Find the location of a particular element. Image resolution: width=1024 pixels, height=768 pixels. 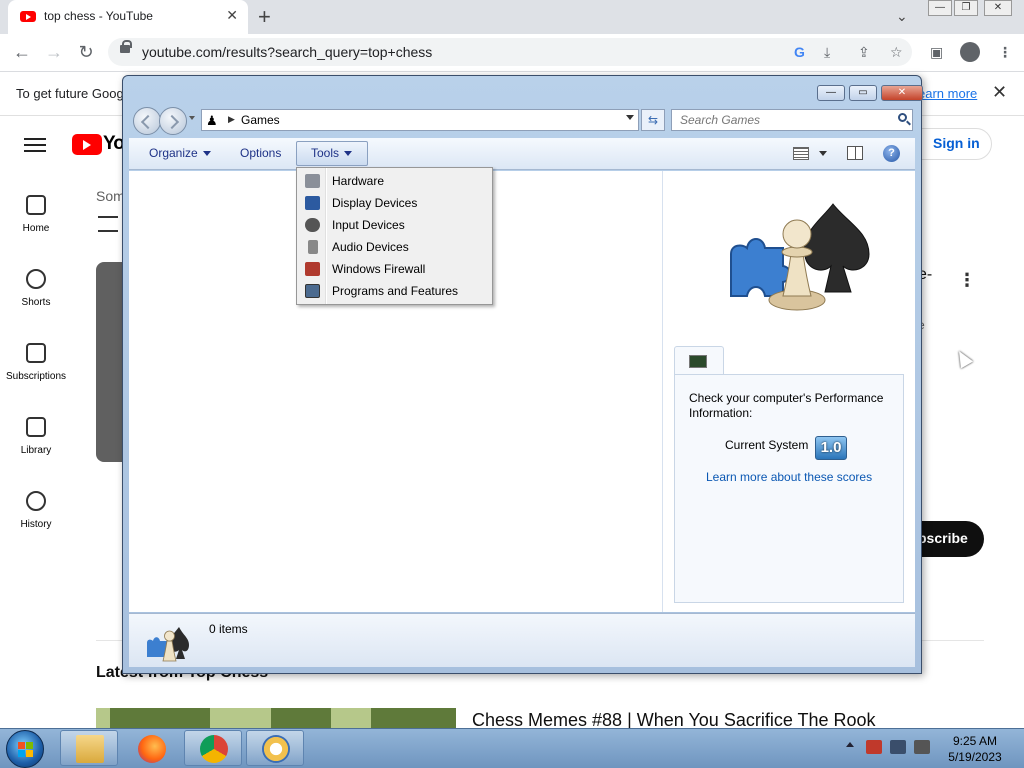

views-icon is located at coordinates (801, 153).